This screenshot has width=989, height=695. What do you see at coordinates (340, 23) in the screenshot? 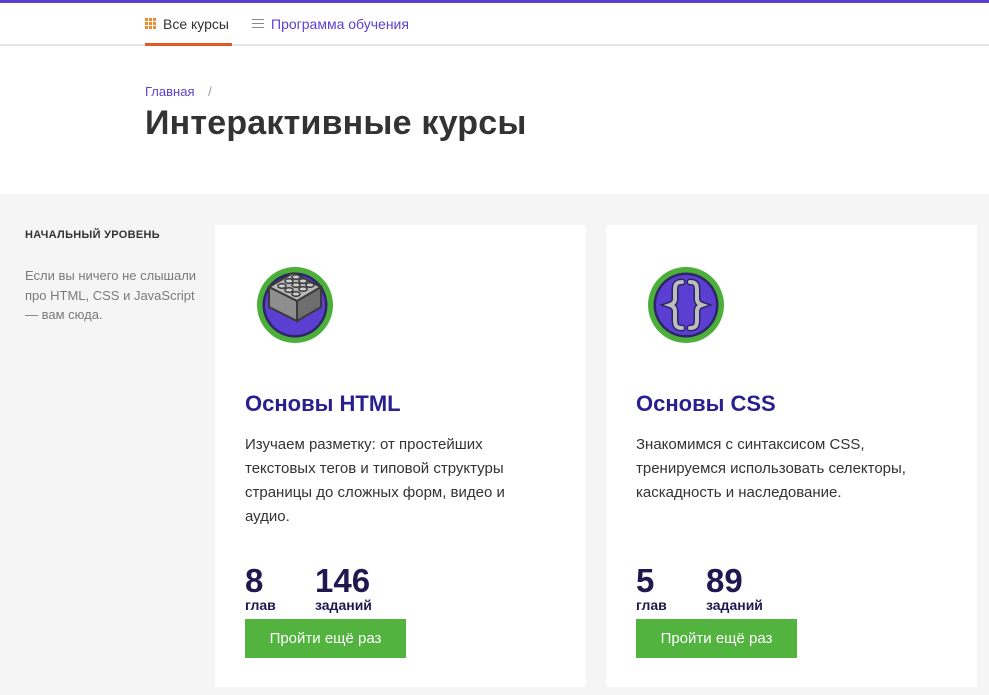
I see `nav-tab-program-label: Программа обучения` at bounding box center [340, 23].